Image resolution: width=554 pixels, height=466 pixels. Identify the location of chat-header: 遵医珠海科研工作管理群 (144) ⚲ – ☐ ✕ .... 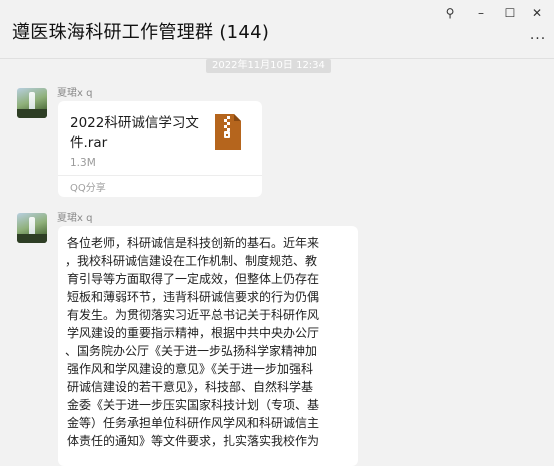
(277, 29).